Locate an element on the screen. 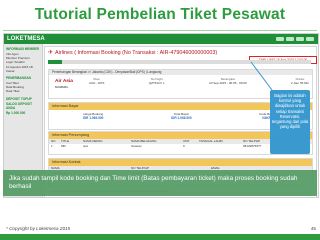  page-number: 45 is located at coordinates (313, 228).